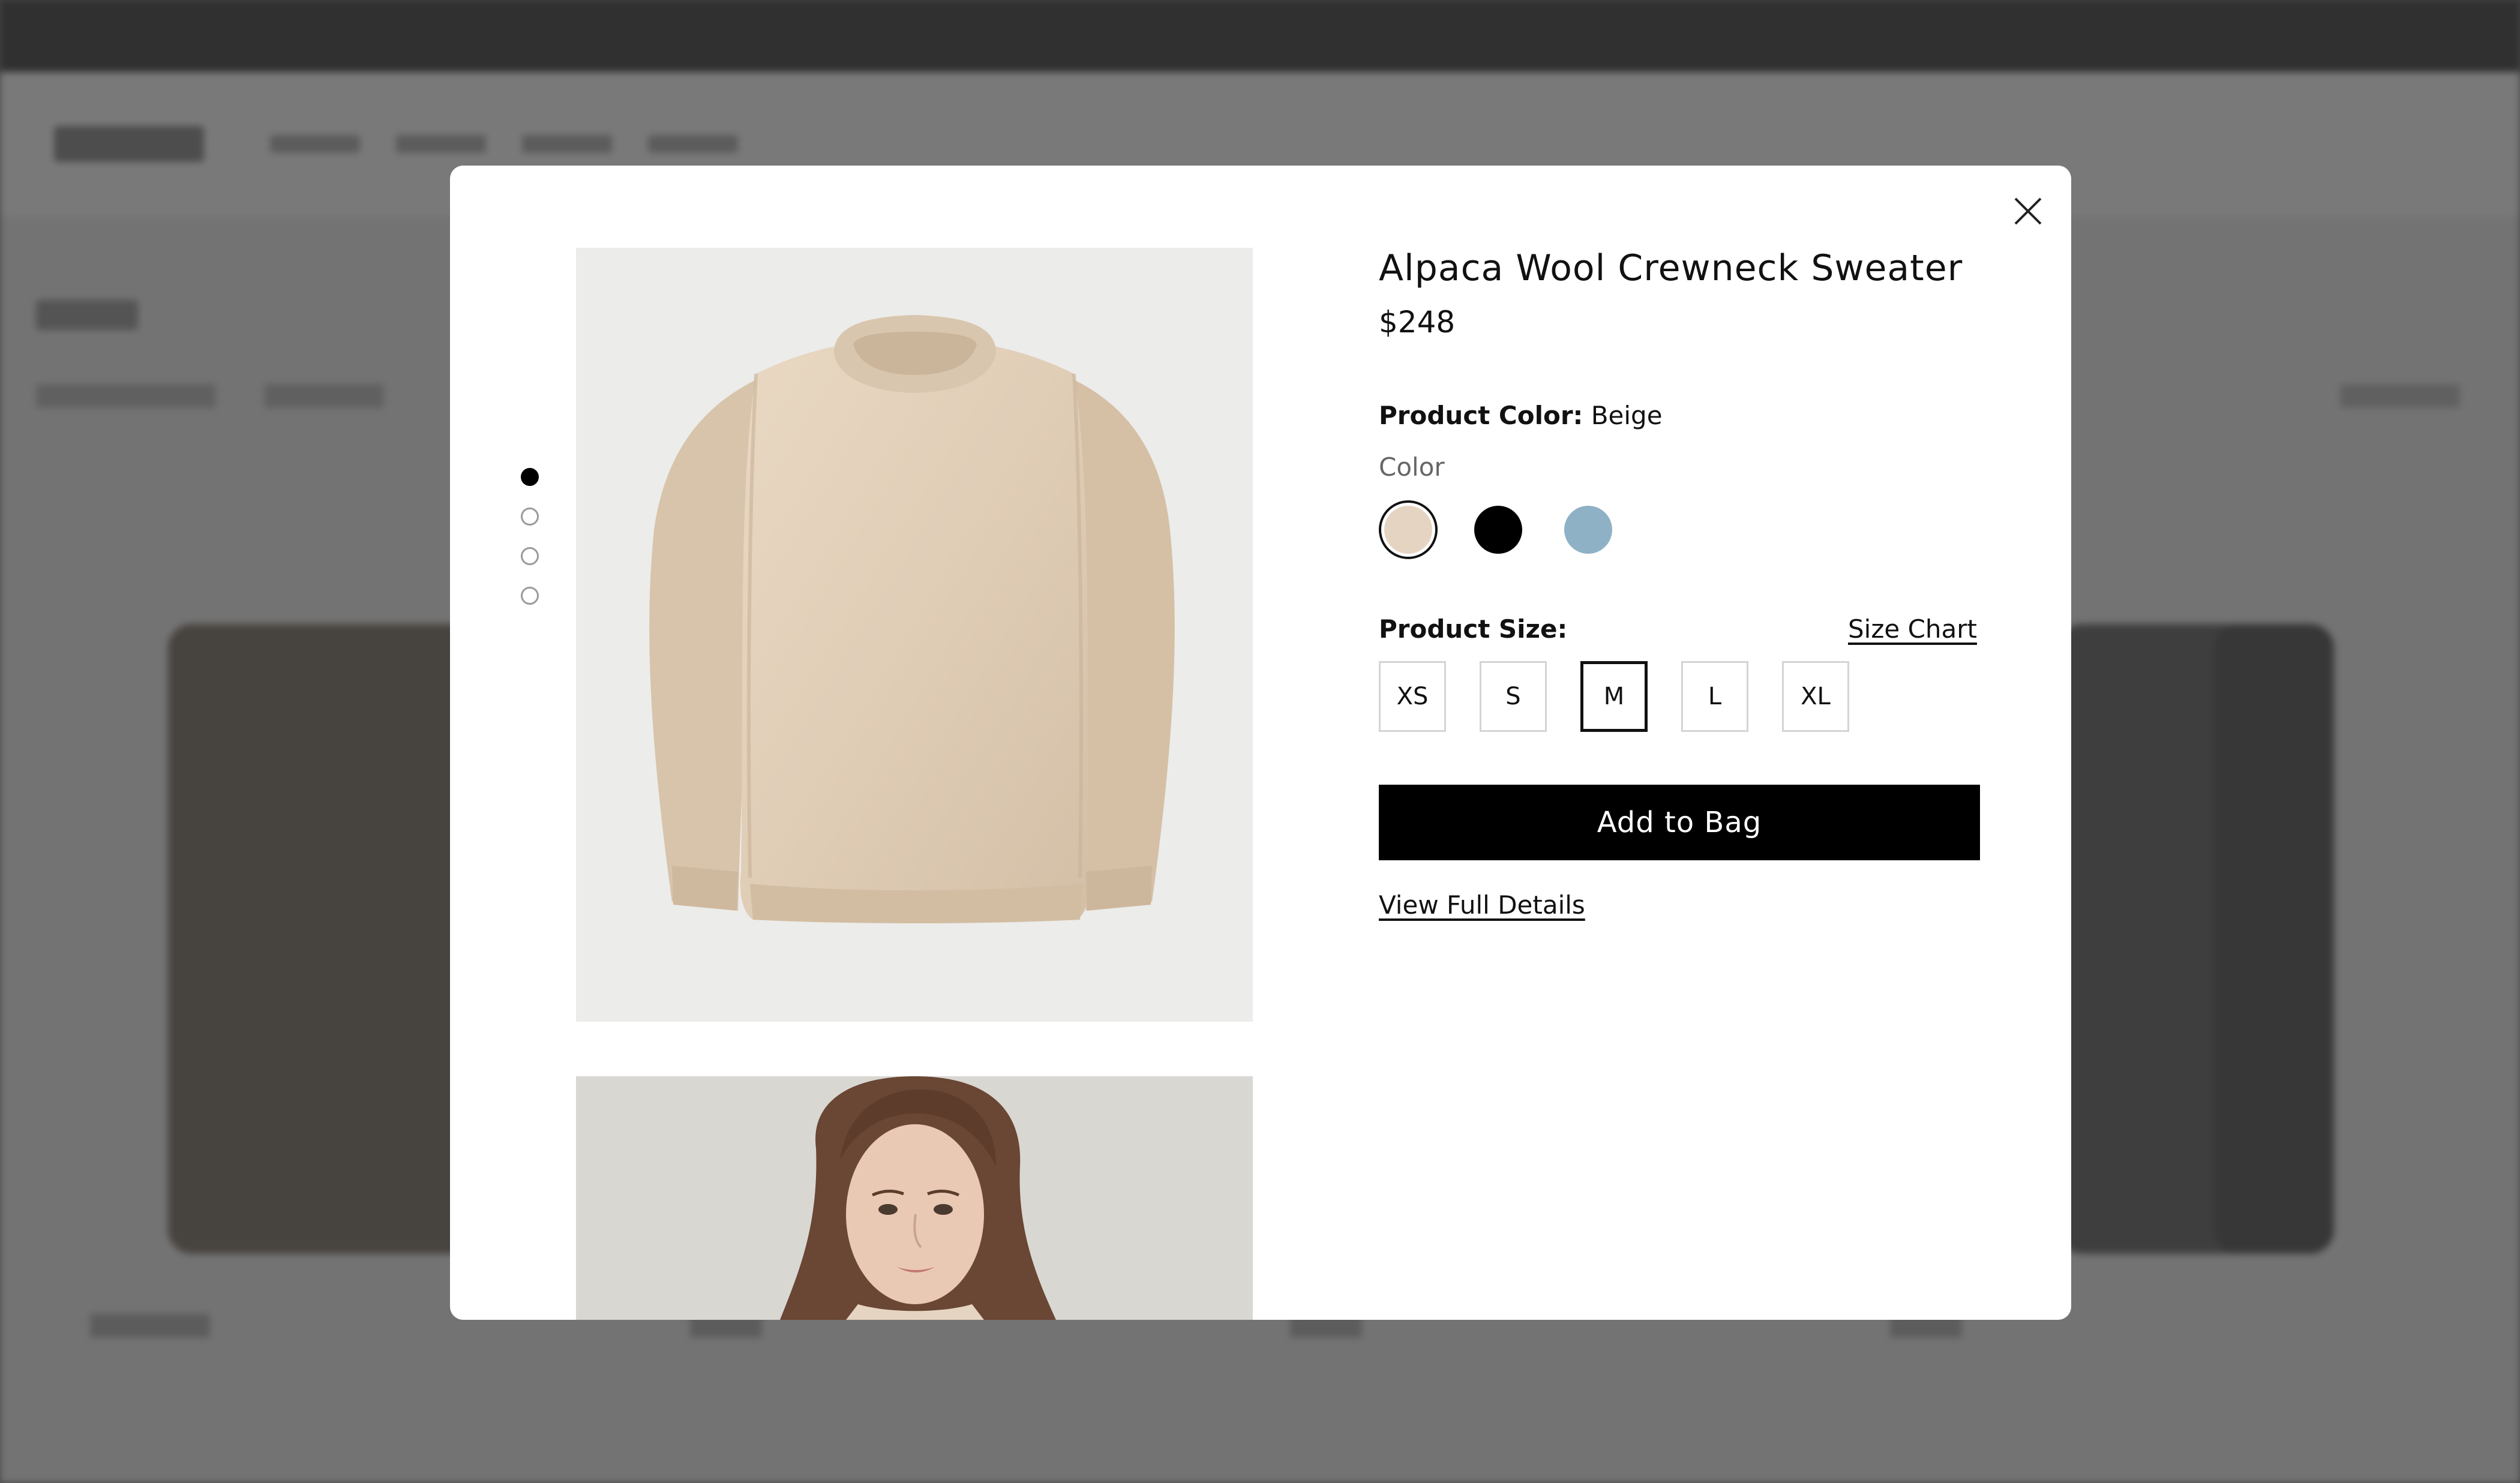  Describe the element at coordinates (1680, 823) in the screenshot. I see `add-to-bag-button: Add to Bag` at that location.